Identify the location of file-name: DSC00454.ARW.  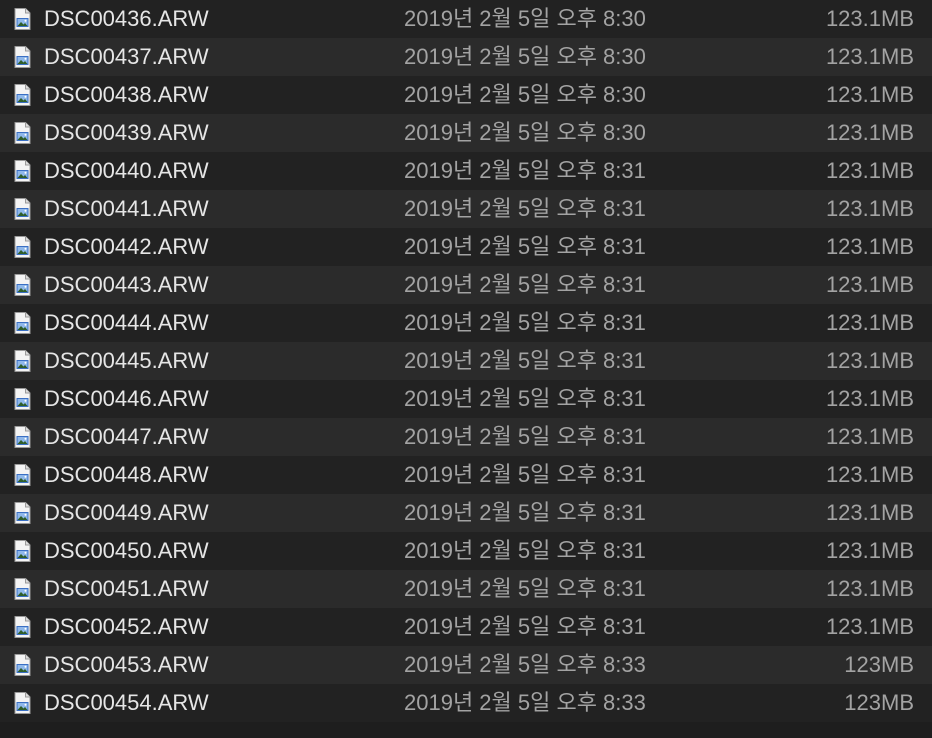
(126, 702).